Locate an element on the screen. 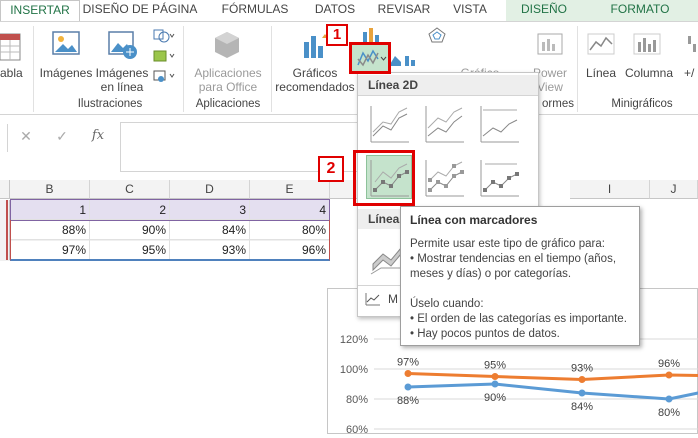  table-icon is located at coordinates (12, 48).